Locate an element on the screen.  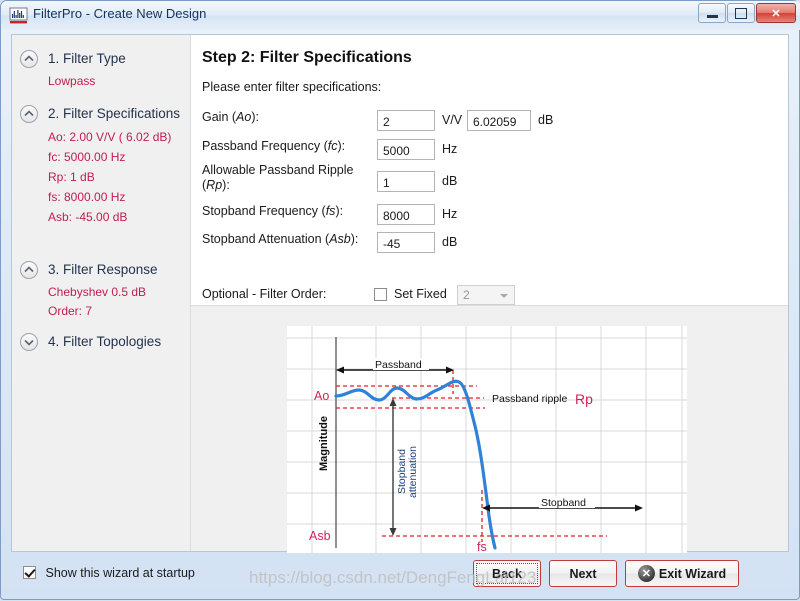
stopband-frequency-input is located at coordinates (406, 214).